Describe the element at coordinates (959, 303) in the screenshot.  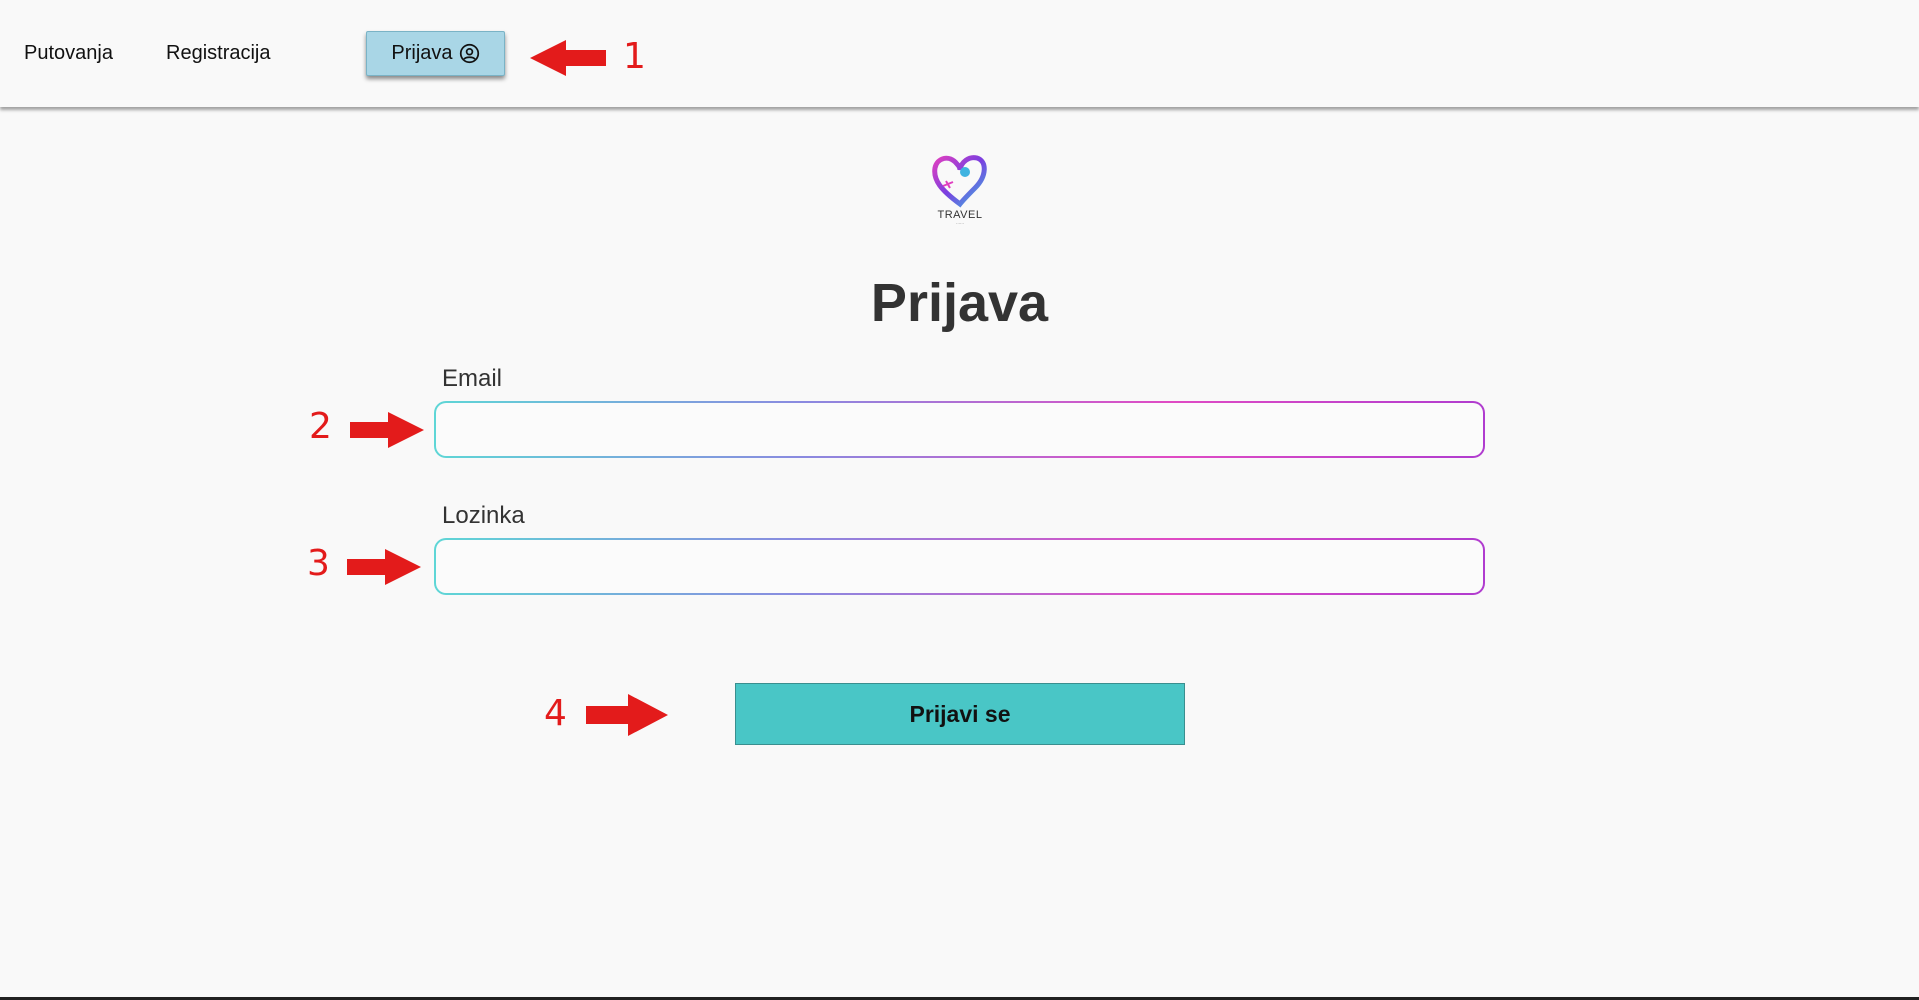
I see `page-title: Prijava` at that location.